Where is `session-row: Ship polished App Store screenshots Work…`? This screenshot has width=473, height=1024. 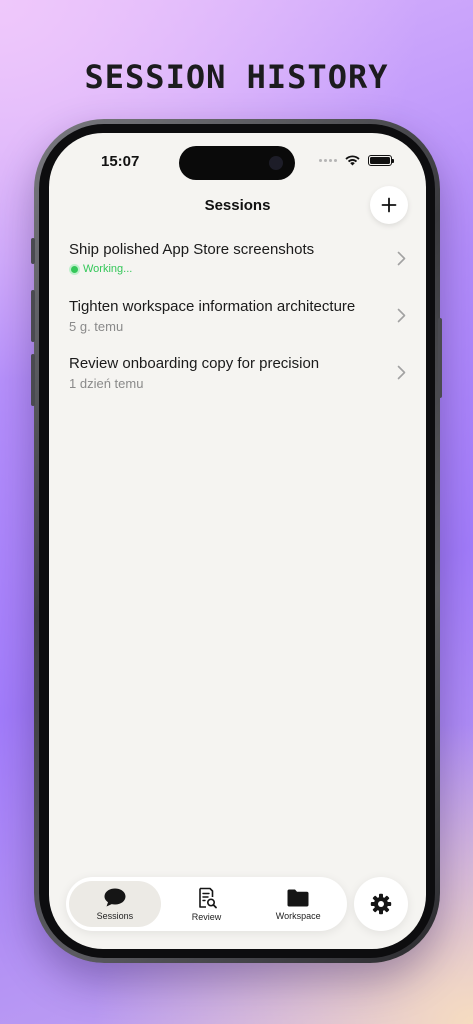 session-row: Ship polished App Store screenshots Work… is located at coordinates (237, 269).